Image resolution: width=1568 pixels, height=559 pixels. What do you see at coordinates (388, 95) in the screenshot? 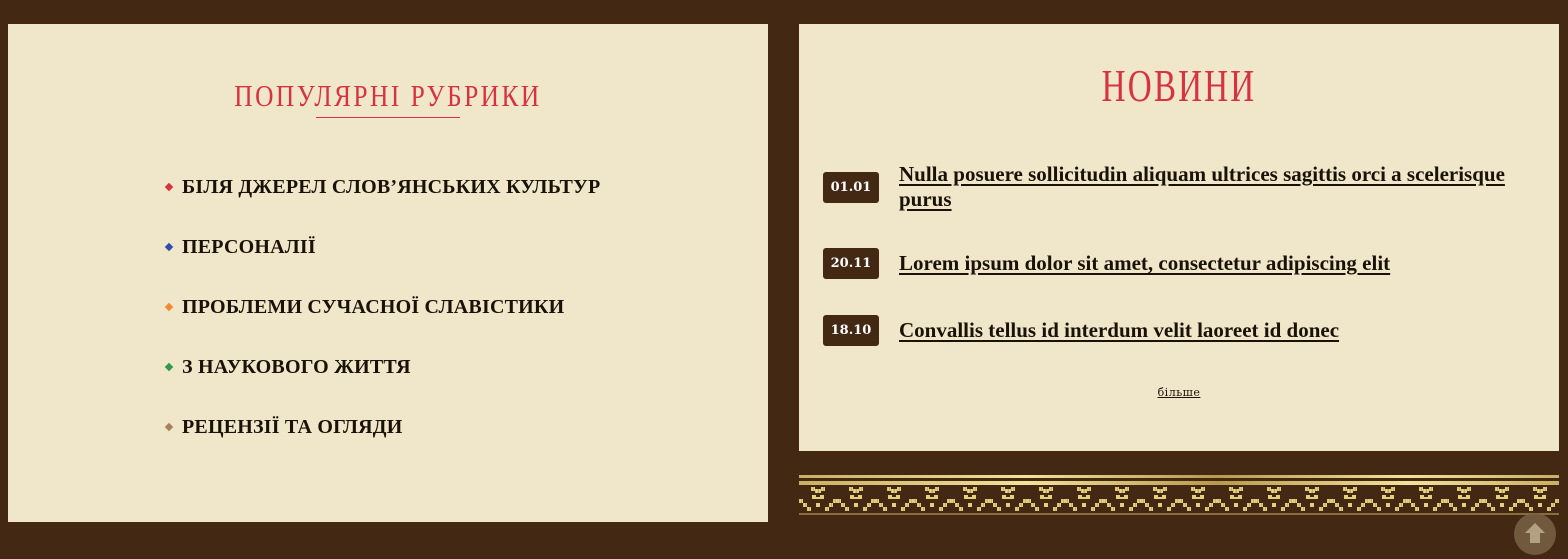
I see `popular-rubrics-title: ПОПУЛЯРНІ РУБРИКИ` at bounding box center [388, 95].